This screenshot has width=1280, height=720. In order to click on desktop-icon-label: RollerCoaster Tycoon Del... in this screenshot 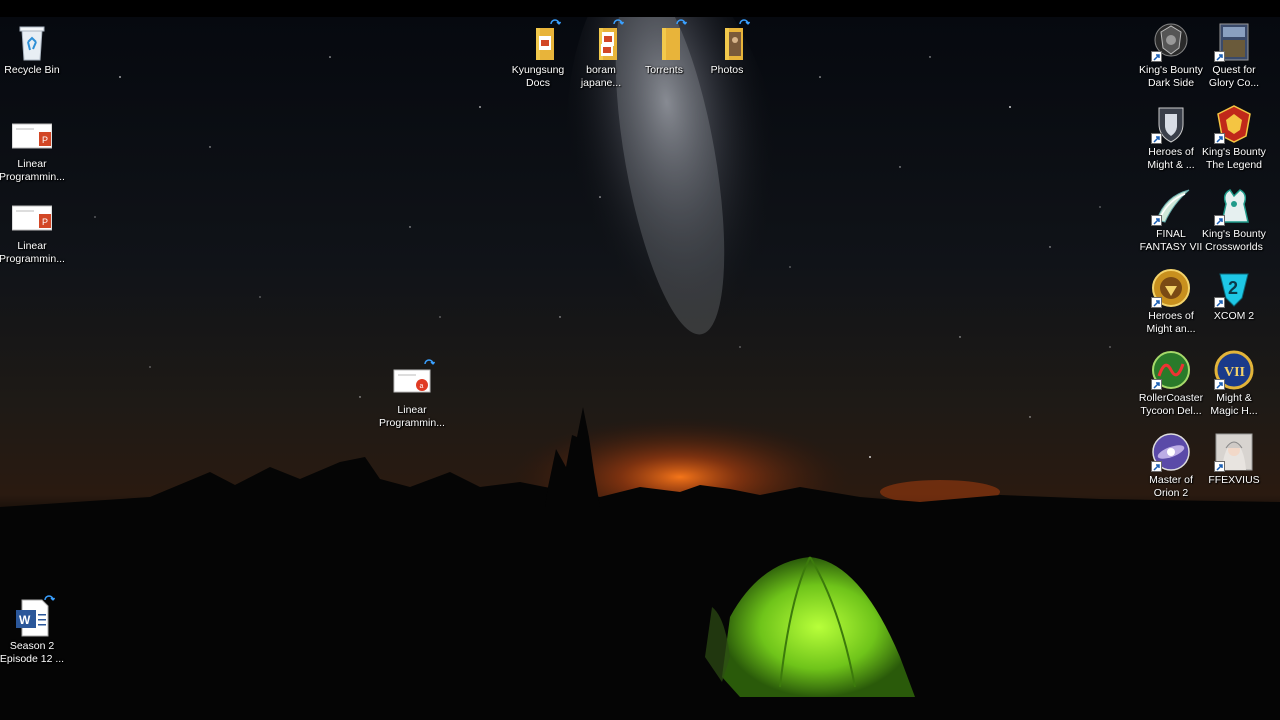, I will do `click(1171, 404)`.